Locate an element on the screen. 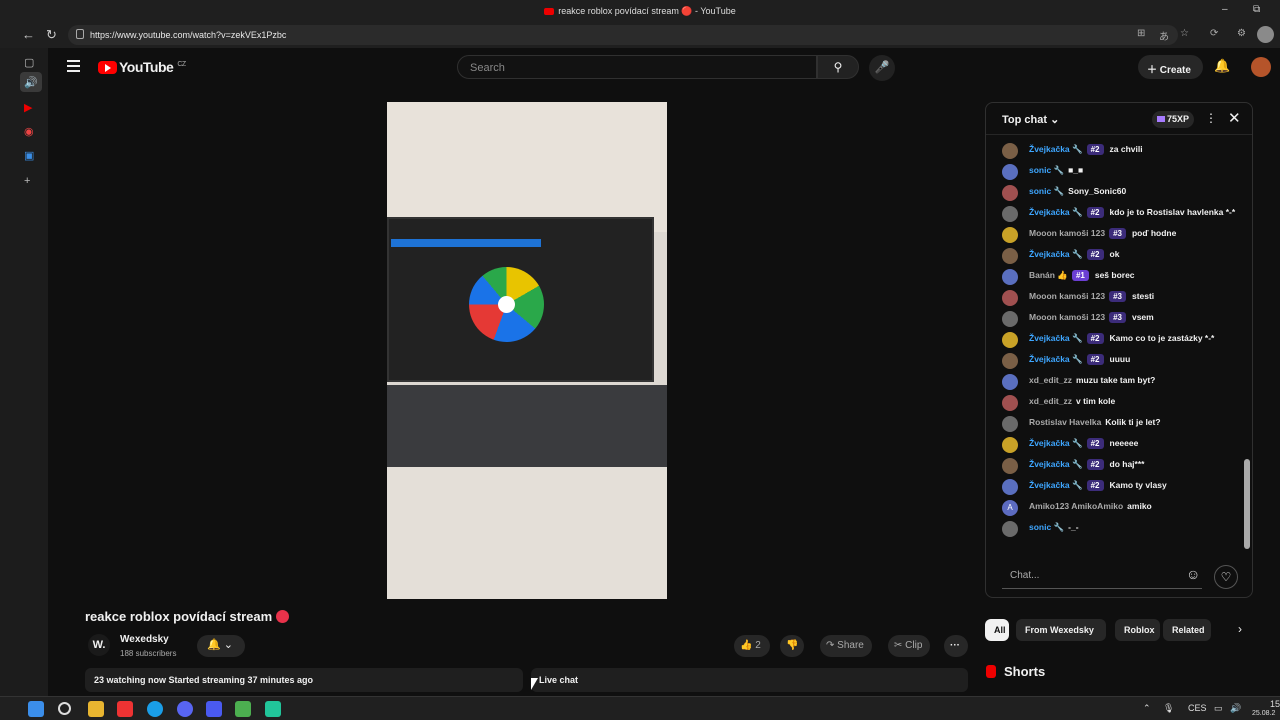 The width and height of the screenshot is (1280, 720). channel-avatar: W. is located at coordinates (99, 645).